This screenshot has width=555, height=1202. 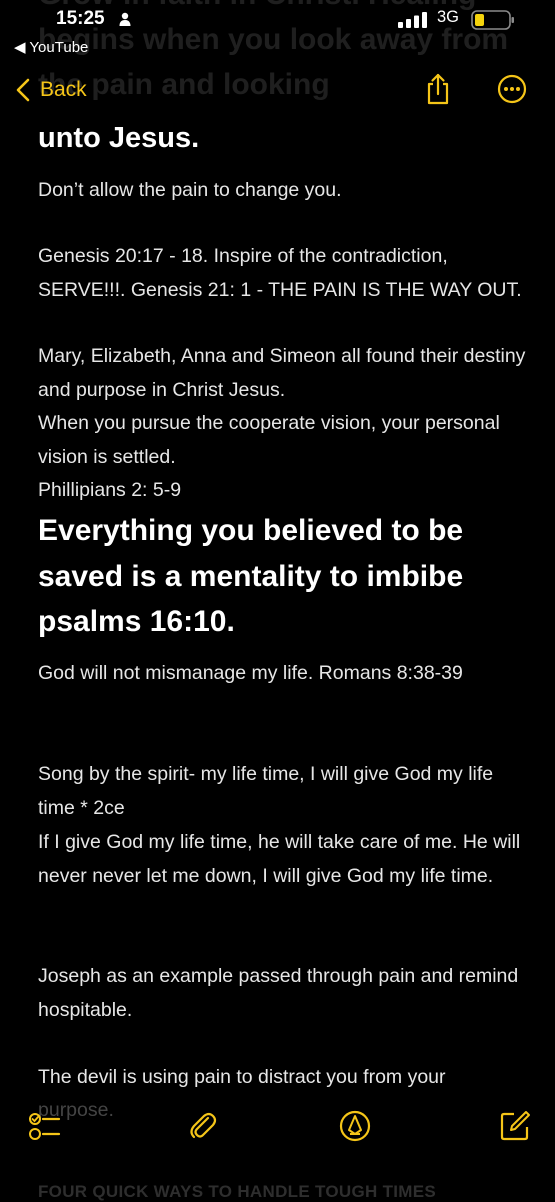 I want to click on note-heading-faded: FOUR QUICK WAYS TO HANDLE TOUGH TIMES, so click(x=237, y=1191).